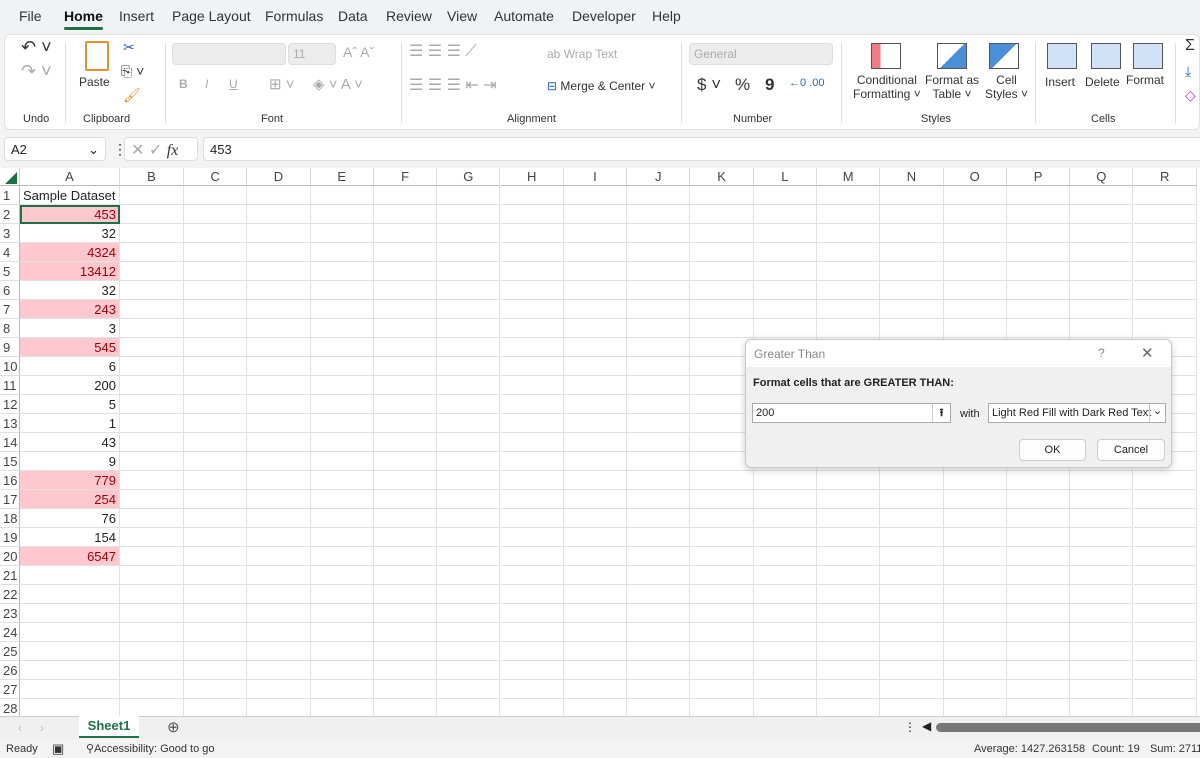 The height and width of the screenshot is (758, 1200). What do you see at coordinates (10, 480) in the screenshot?
I see `row-header: 16` at bounding box center [10, 480].